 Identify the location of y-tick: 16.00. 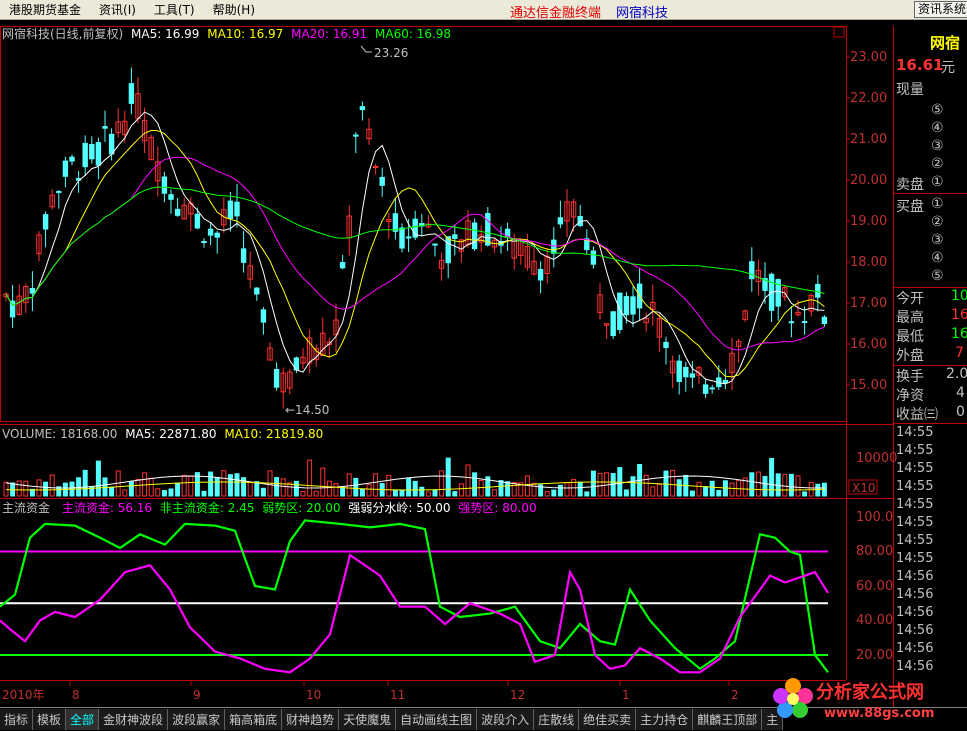
(868, 344).